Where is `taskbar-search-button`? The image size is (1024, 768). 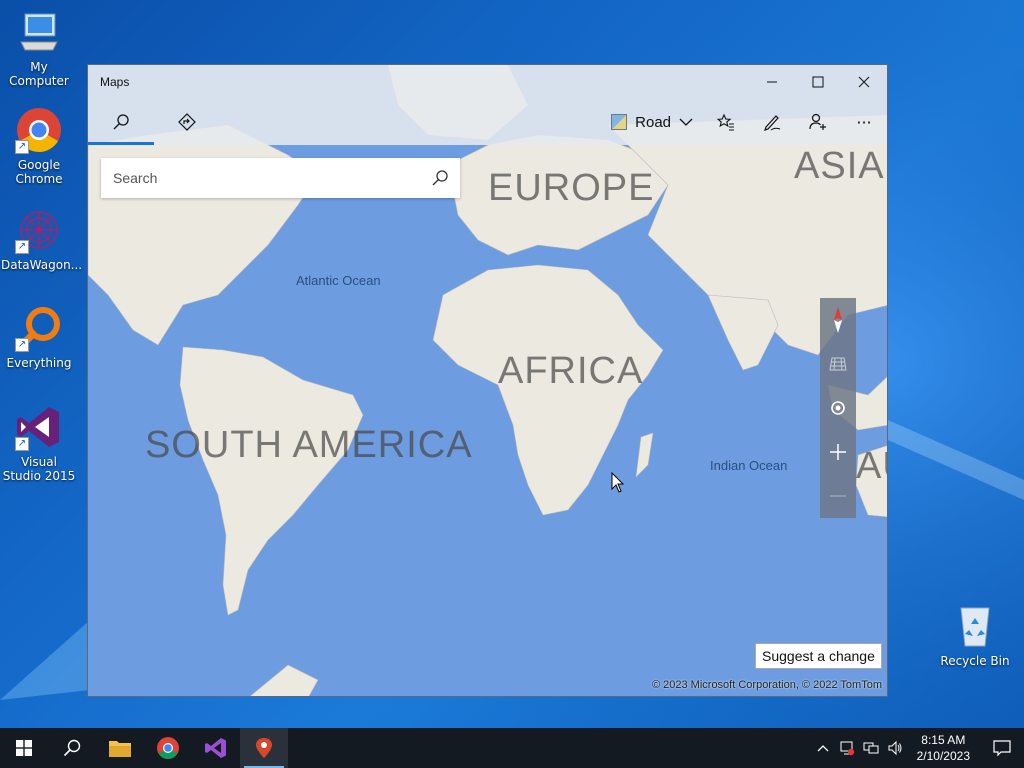
taskbar-search-button is located at coordinates (72, 748).